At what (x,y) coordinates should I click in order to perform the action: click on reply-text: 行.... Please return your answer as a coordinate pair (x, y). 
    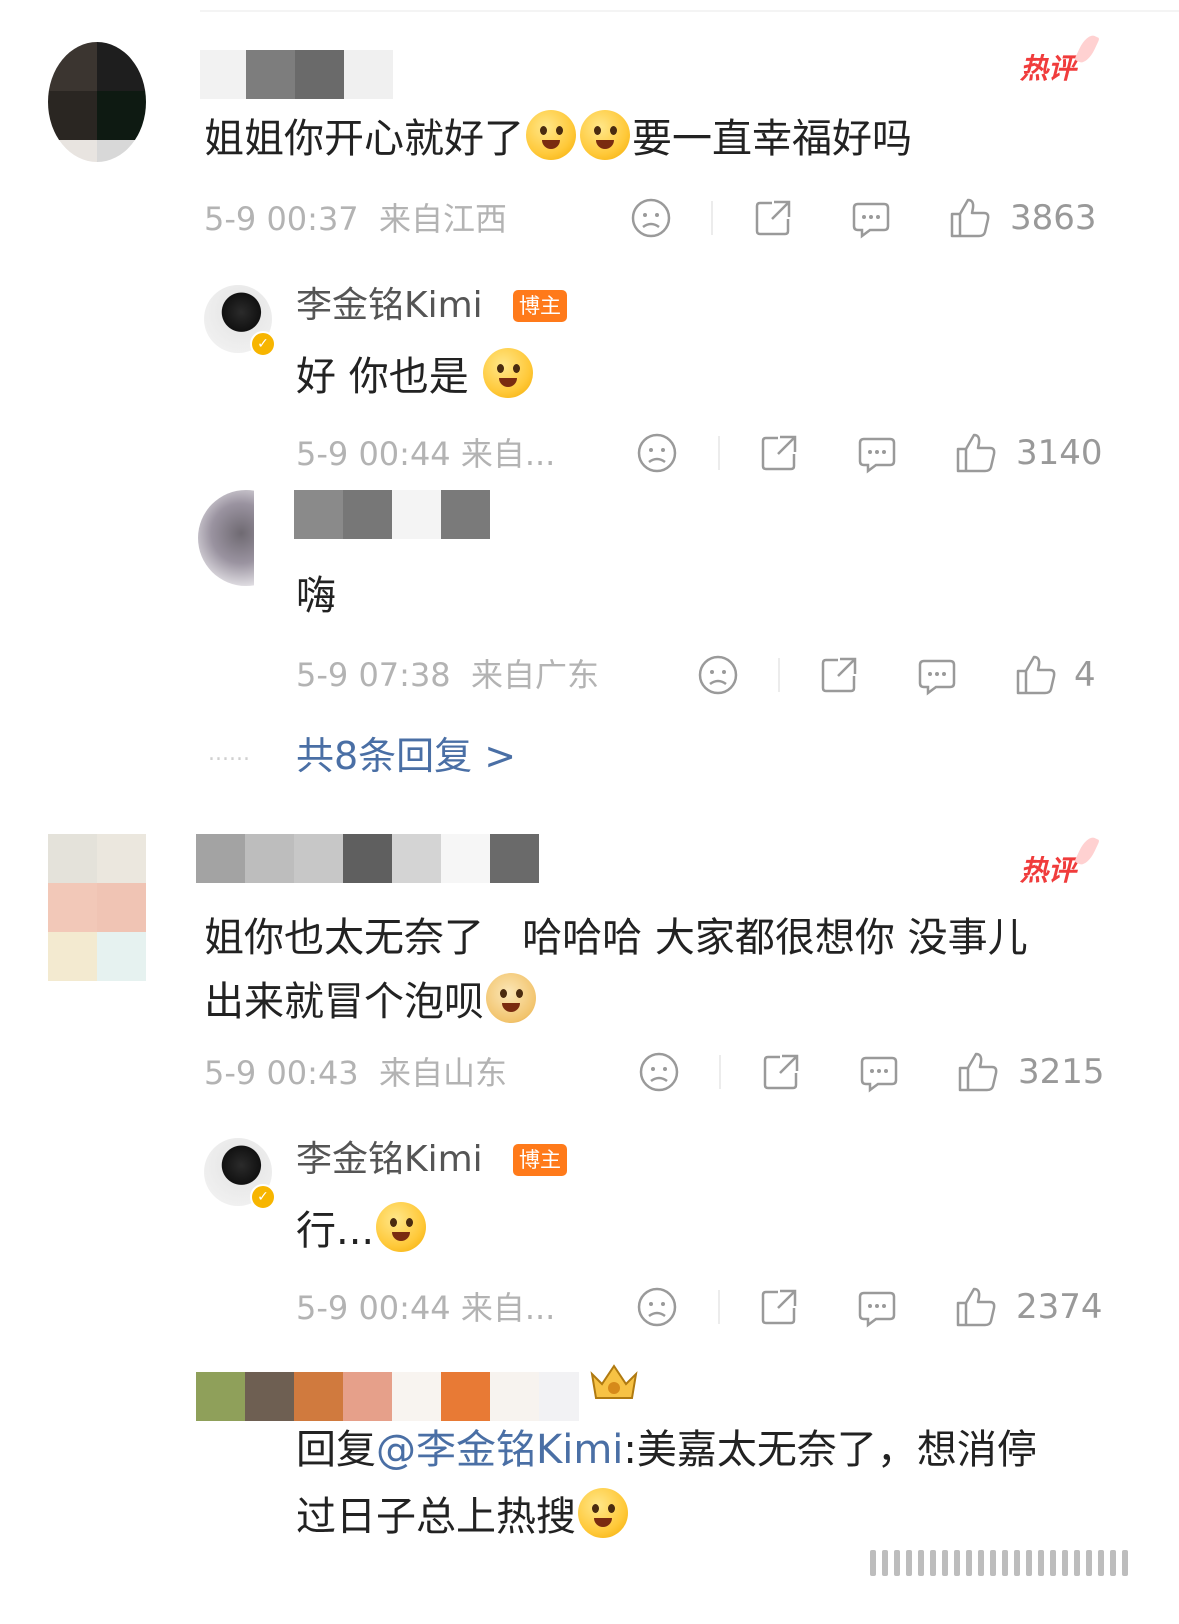
    Looking at the image, I should click on (362, 1229).